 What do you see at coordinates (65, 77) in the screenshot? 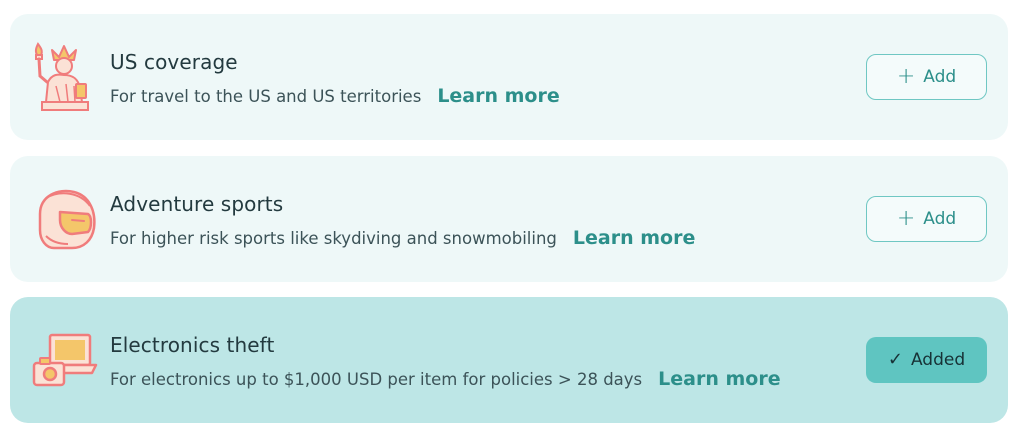
I see `statue-of-liberty-icon` at bounding box center [65, 77].